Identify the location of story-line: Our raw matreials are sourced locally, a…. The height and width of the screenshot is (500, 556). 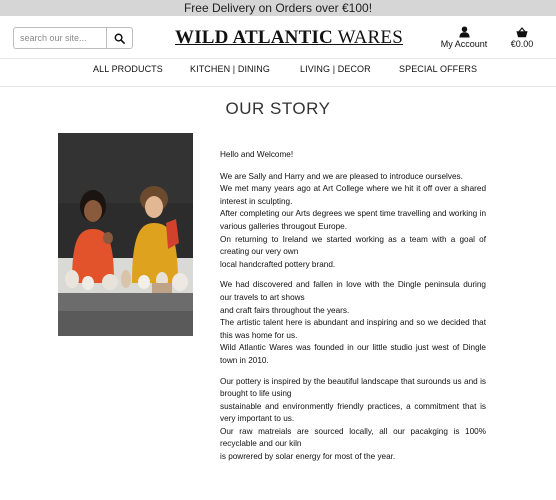
(353, 437).